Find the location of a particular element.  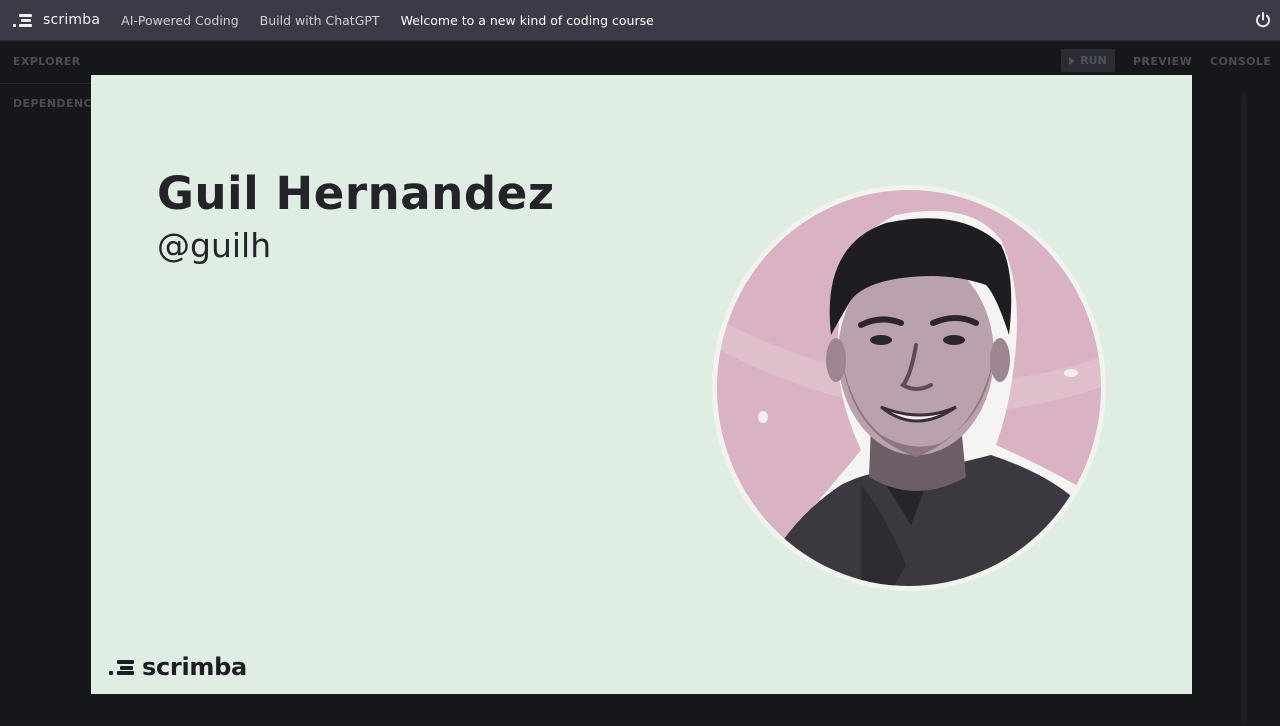

breadcrumb-lesson-title: Welcome to a new kind of coding course is located at coordinates (527, 20).